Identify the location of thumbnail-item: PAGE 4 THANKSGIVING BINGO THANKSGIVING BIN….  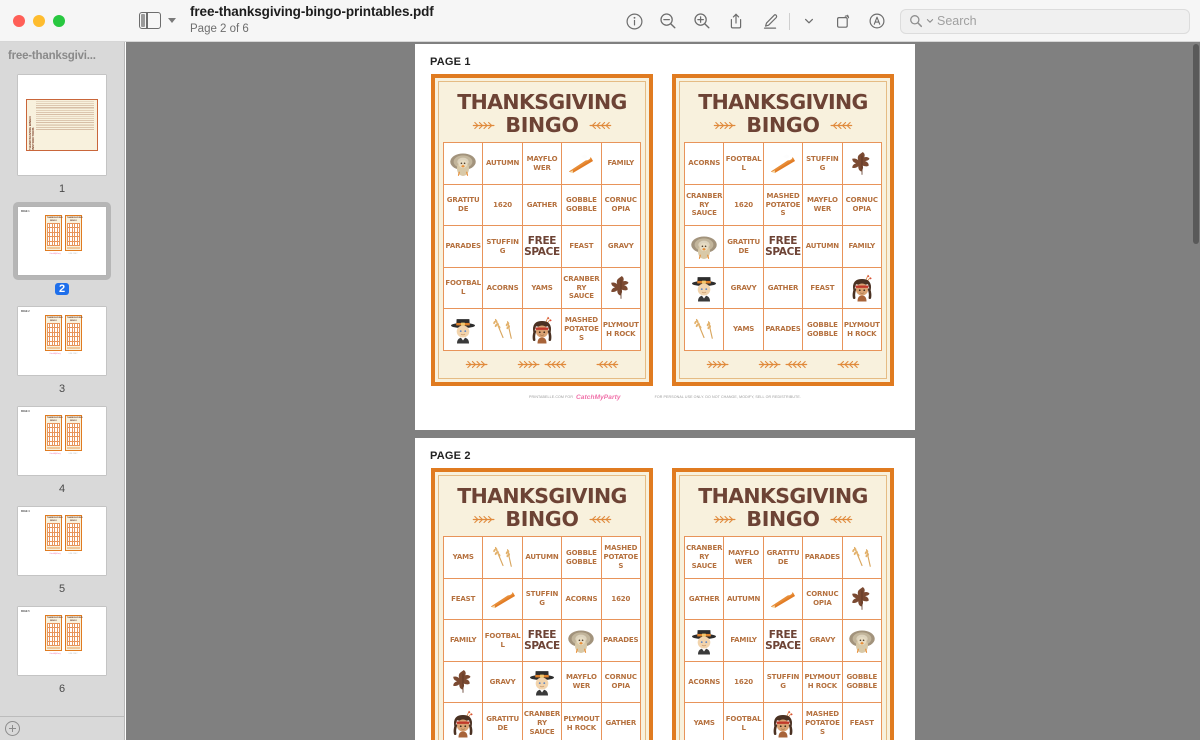
(62, 548).